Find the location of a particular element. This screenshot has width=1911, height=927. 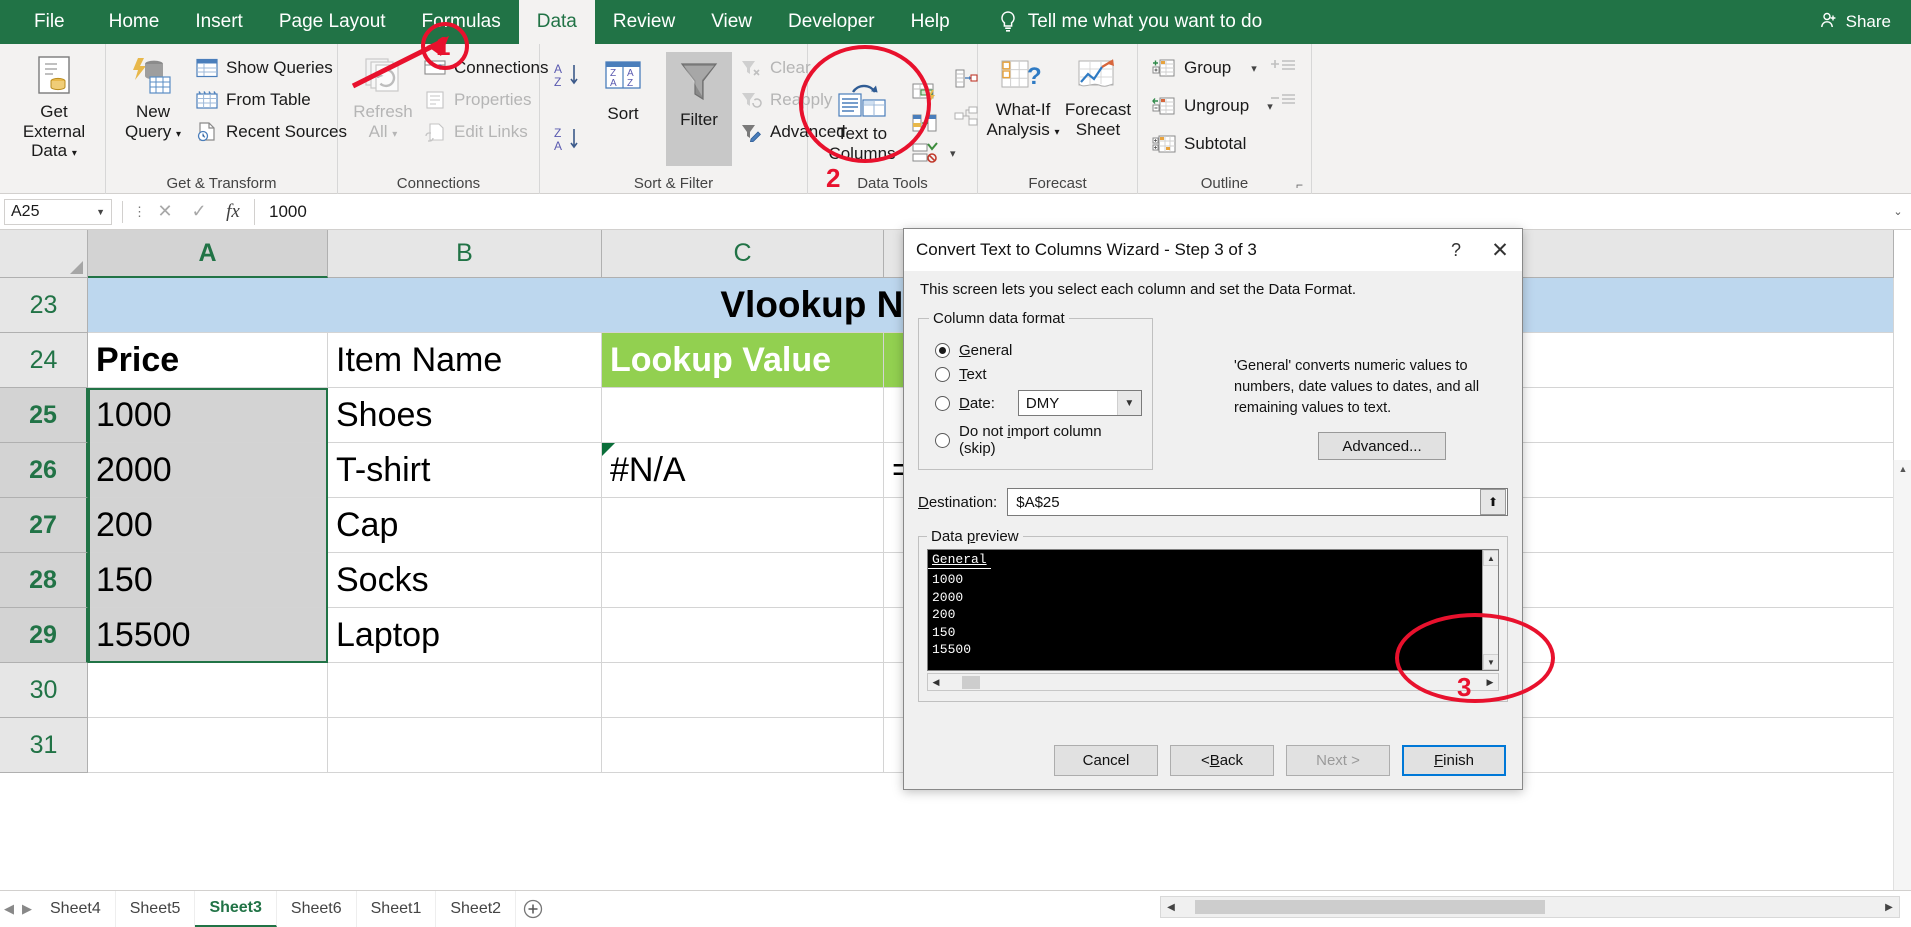

filter-button: Filter is located at coordinates (699, 109).